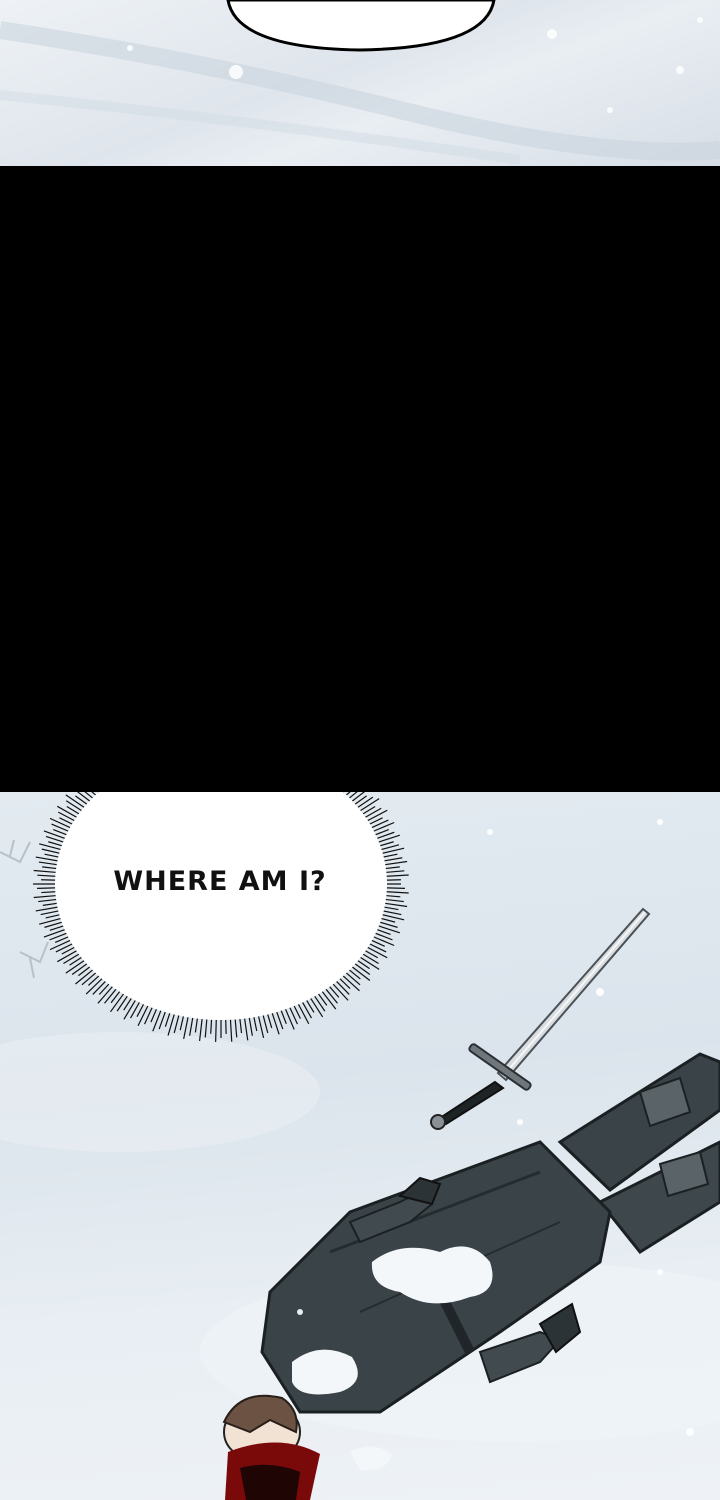  What do you see at coordinates (220, 881) in the screenshot?
I see `speech-bubble-text: WHERE AM I?` at bounding box center [220, 881].